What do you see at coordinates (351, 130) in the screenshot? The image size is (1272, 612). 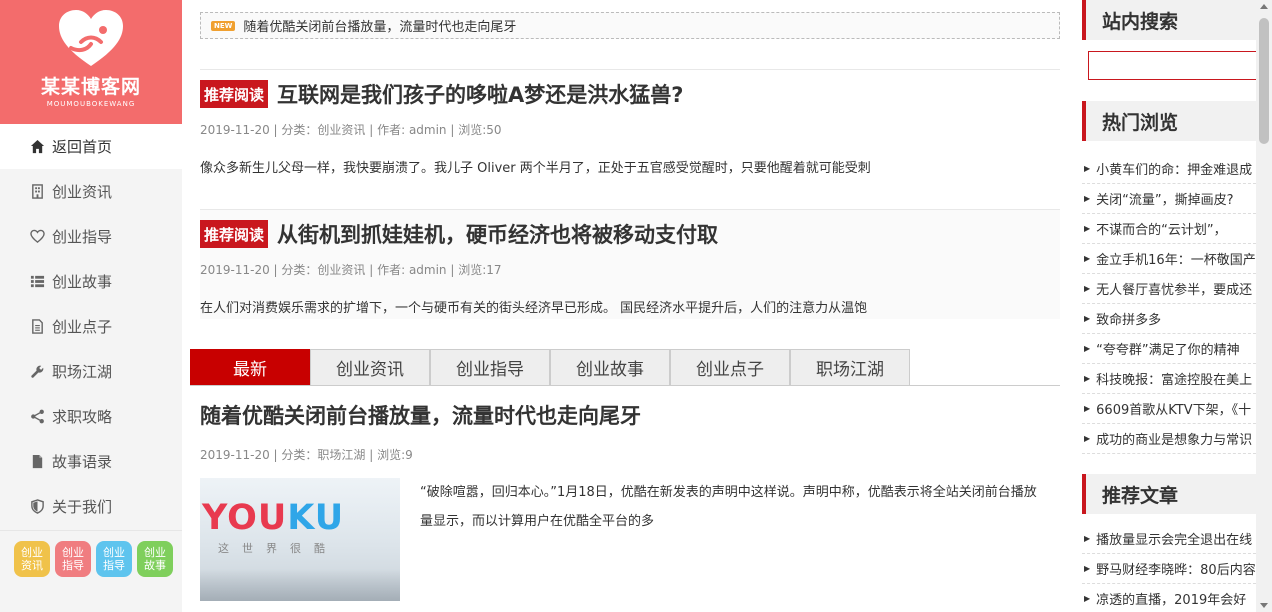 I see `article-meta: 2019-11-20 | 分类：创业资讯 | 作者: admin | 浏览:50` at bounding box center [351, 130].